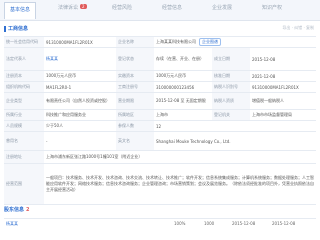 Image resolution: width=320 pixels, height=240 pixels. What do you see at coordinates (61, 75) in the screenshot?
I see `reg-capital-value: 1000万元人民币` at bounding box center [61, 75].